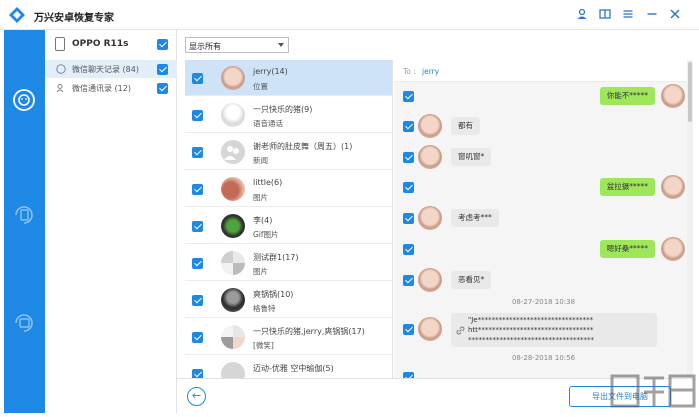  I want to click on device-name: OPPO R11s, so click(100, 44).